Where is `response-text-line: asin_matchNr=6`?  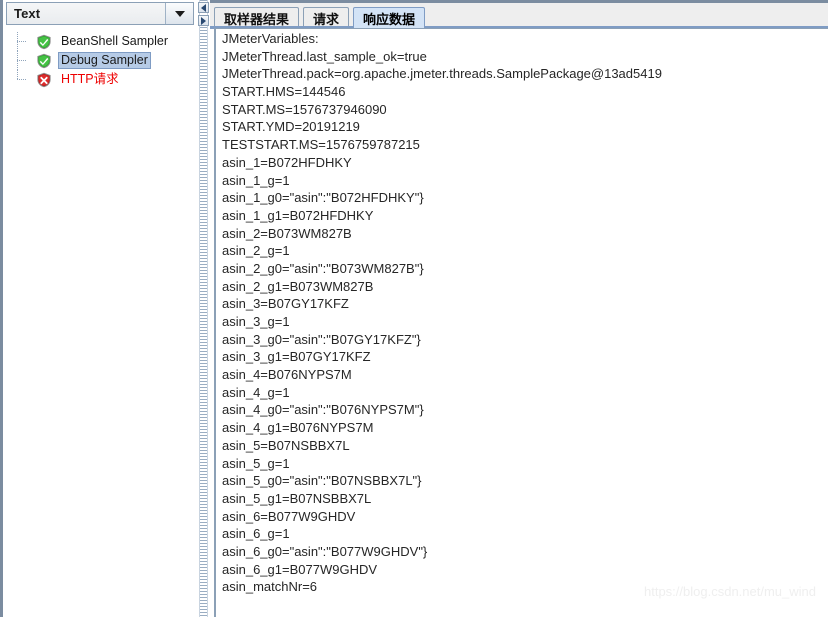
response-text-line: asin_matchNr=6 is located at coordinates (270, 587).